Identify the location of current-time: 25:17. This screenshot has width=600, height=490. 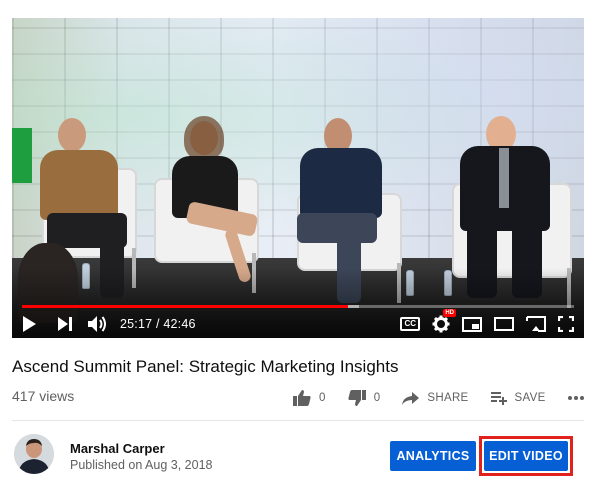
(136, 324).